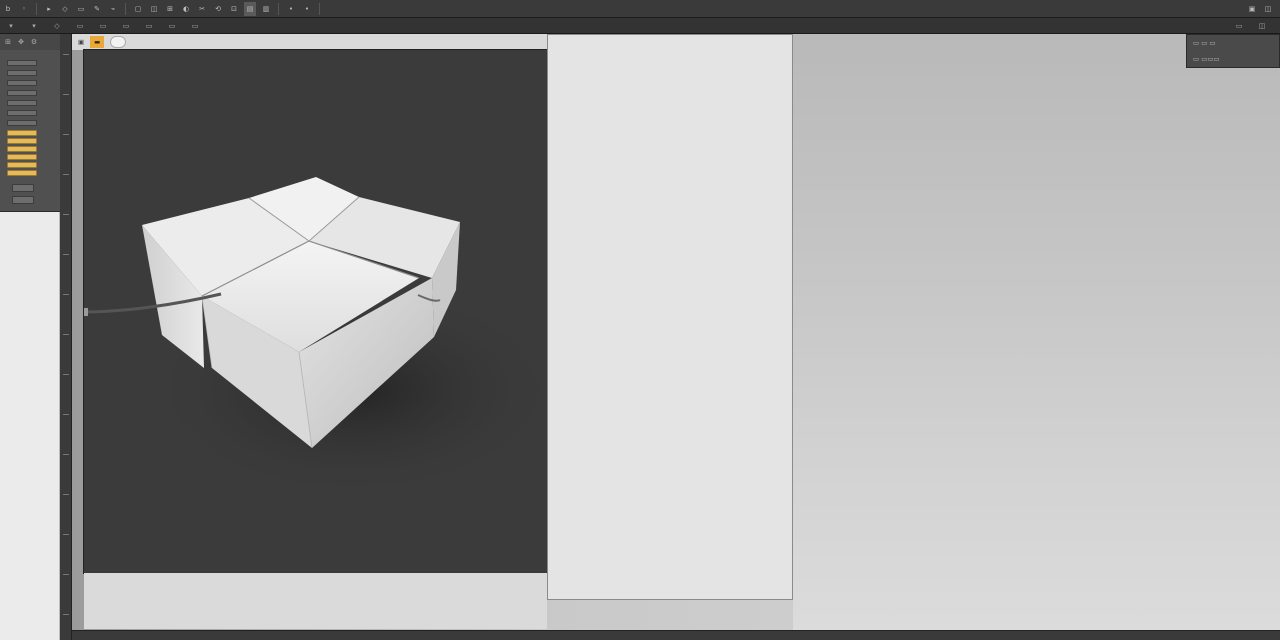  Describe the element at coordinates (640, 9) in the screenshot. I see `main-toolbar: b ◦ ▸ ◇ ▭ ✎ ⌁ ▢ ◫ ⊞ ◐ ✂ ⟲ ⊡ ▤ ▥ • • ▣ ◫` at that location.